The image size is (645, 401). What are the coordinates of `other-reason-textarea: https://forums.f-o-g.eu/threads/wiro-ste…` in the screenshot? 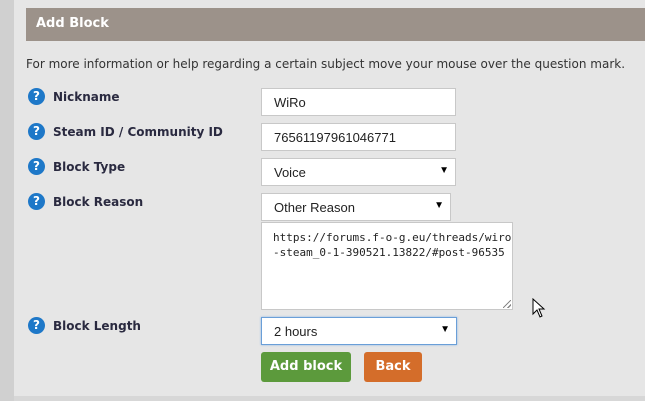 It's located at (387, 266).